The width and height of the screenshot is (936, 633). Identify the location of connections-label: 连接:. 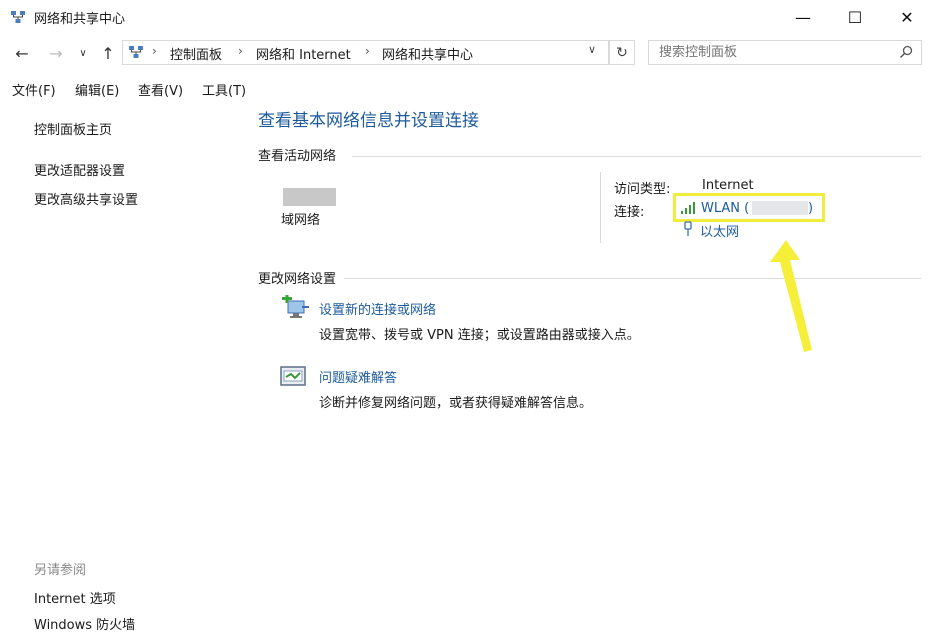
(629, 212).